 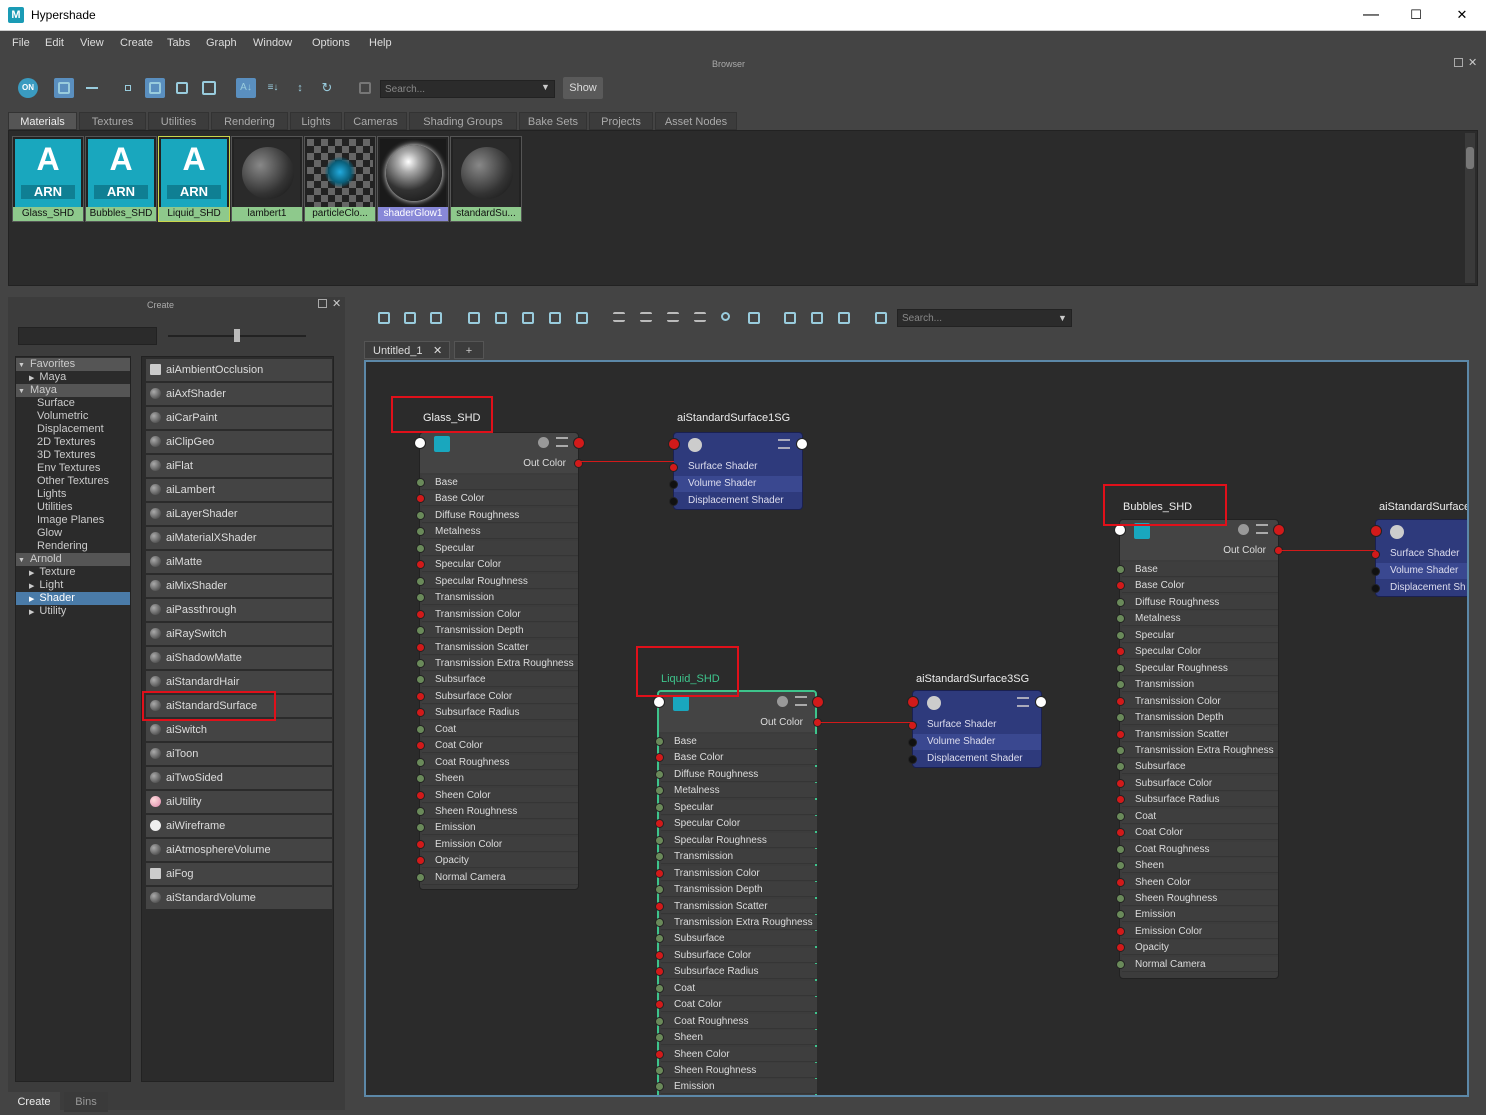 What do you see at coordinates (1421, 588) in the screenshot?
I see `sg-attr-displacement-sh: Displacement Sh` at bounding box center [1421, 588].